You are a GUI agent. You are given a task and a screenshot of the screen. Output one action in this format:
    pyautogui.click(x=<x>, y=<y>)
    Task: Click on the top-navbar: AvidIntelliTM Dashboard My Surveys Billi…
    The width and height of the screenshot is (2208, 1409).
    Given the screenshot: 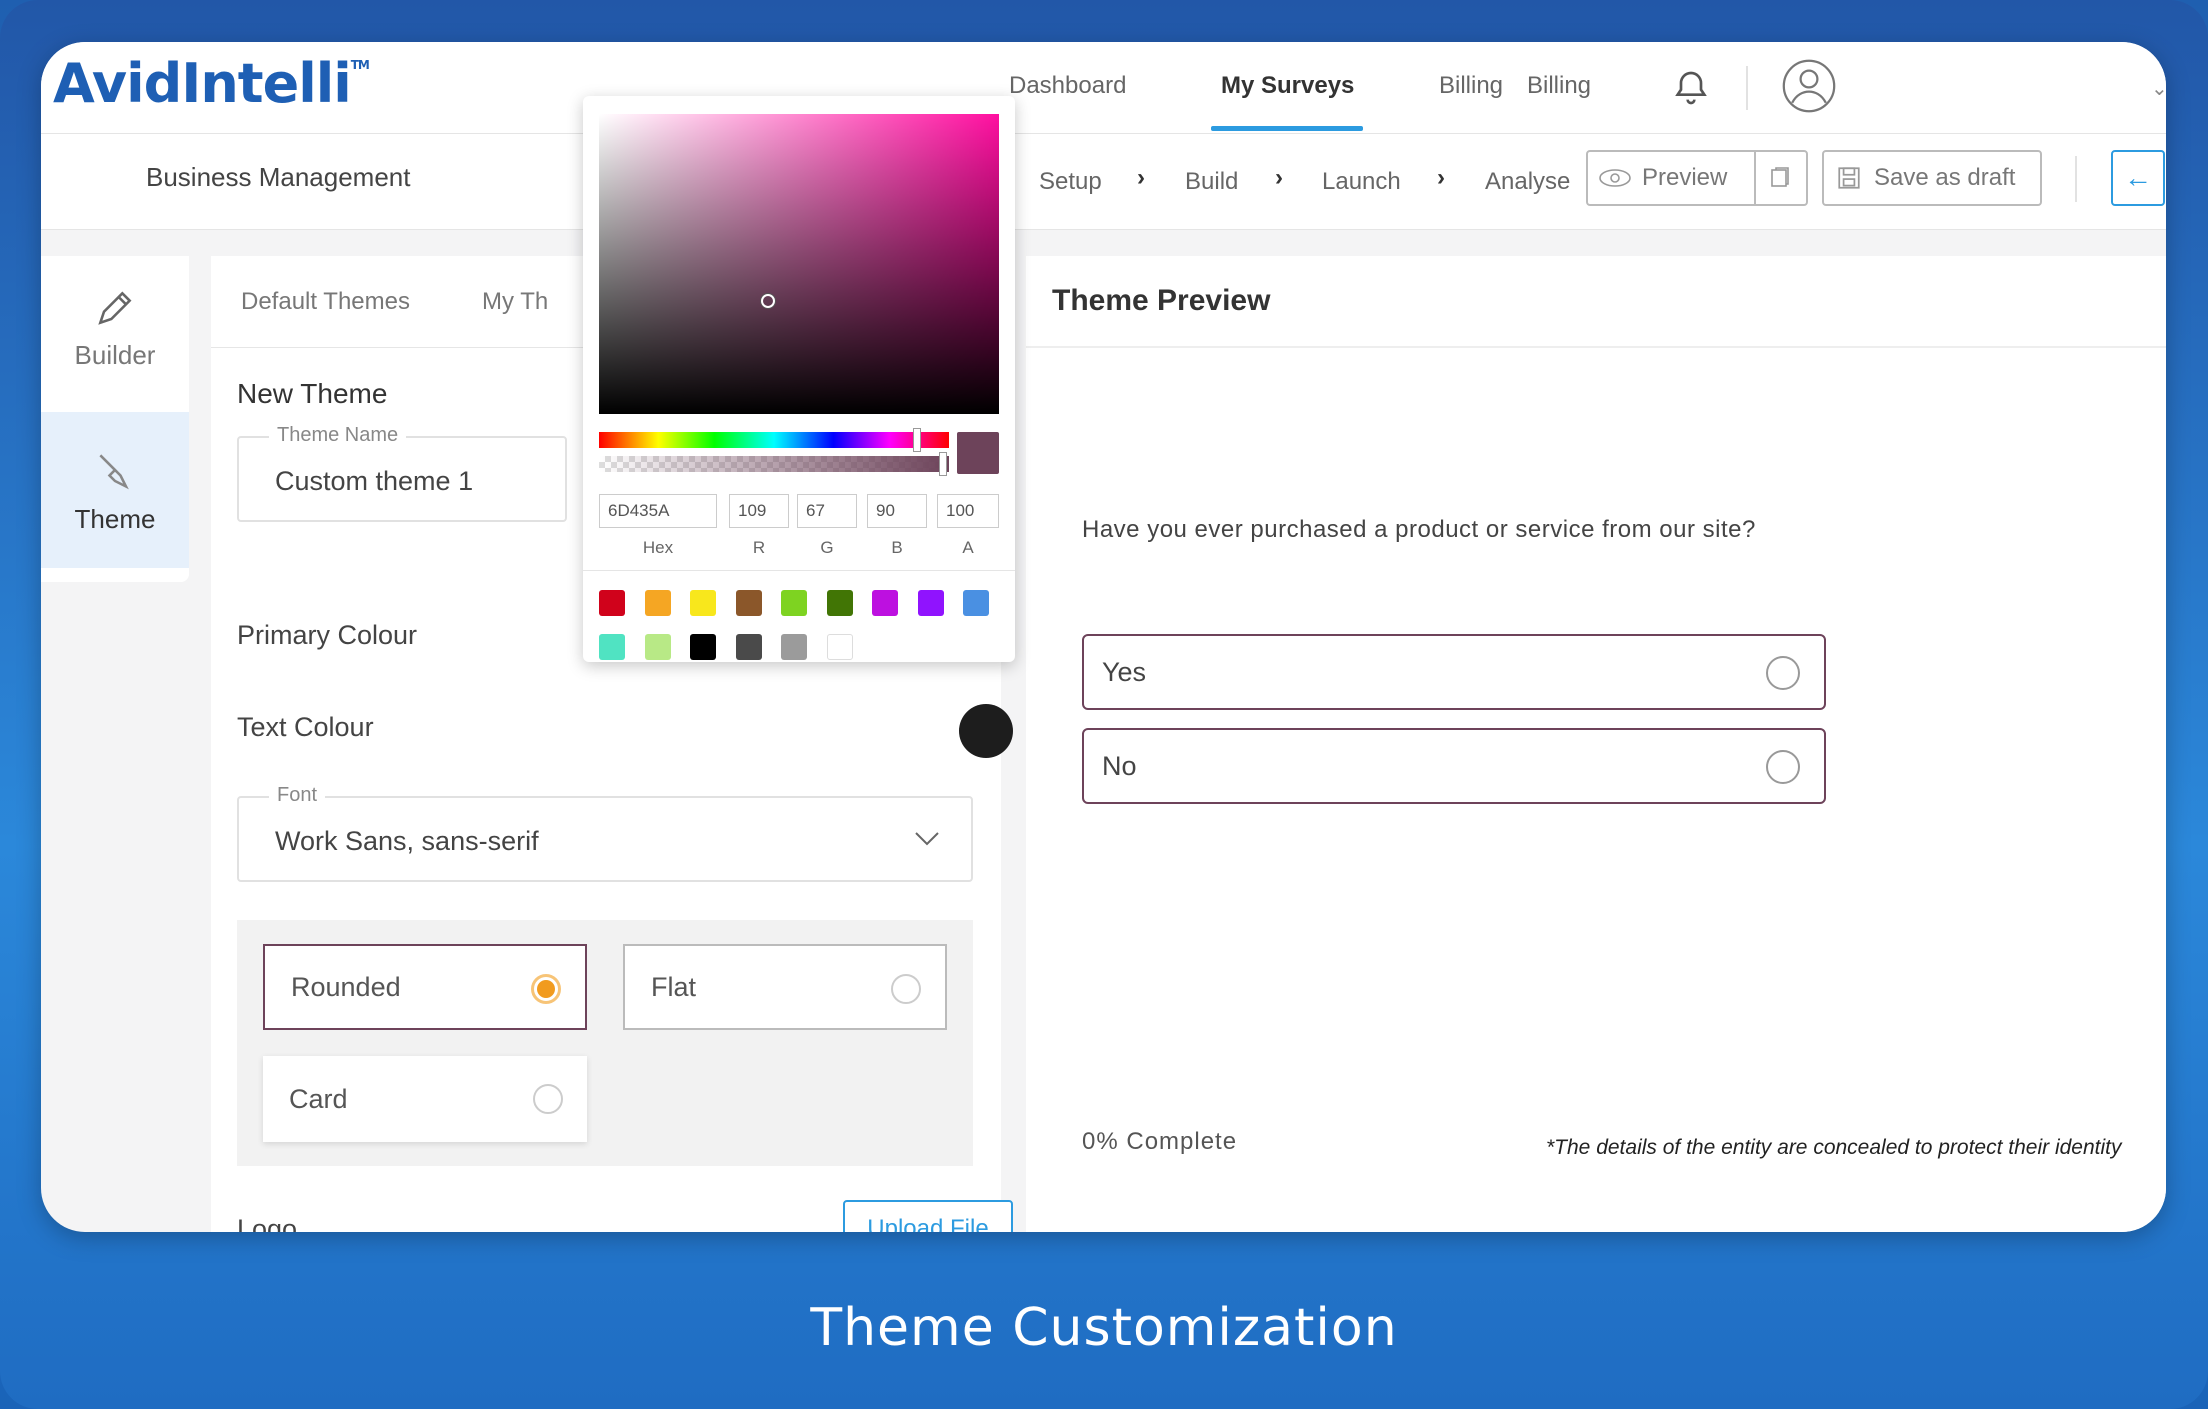 What is the action you would take?
    pyautogui.click(x=1103, y=88)
    